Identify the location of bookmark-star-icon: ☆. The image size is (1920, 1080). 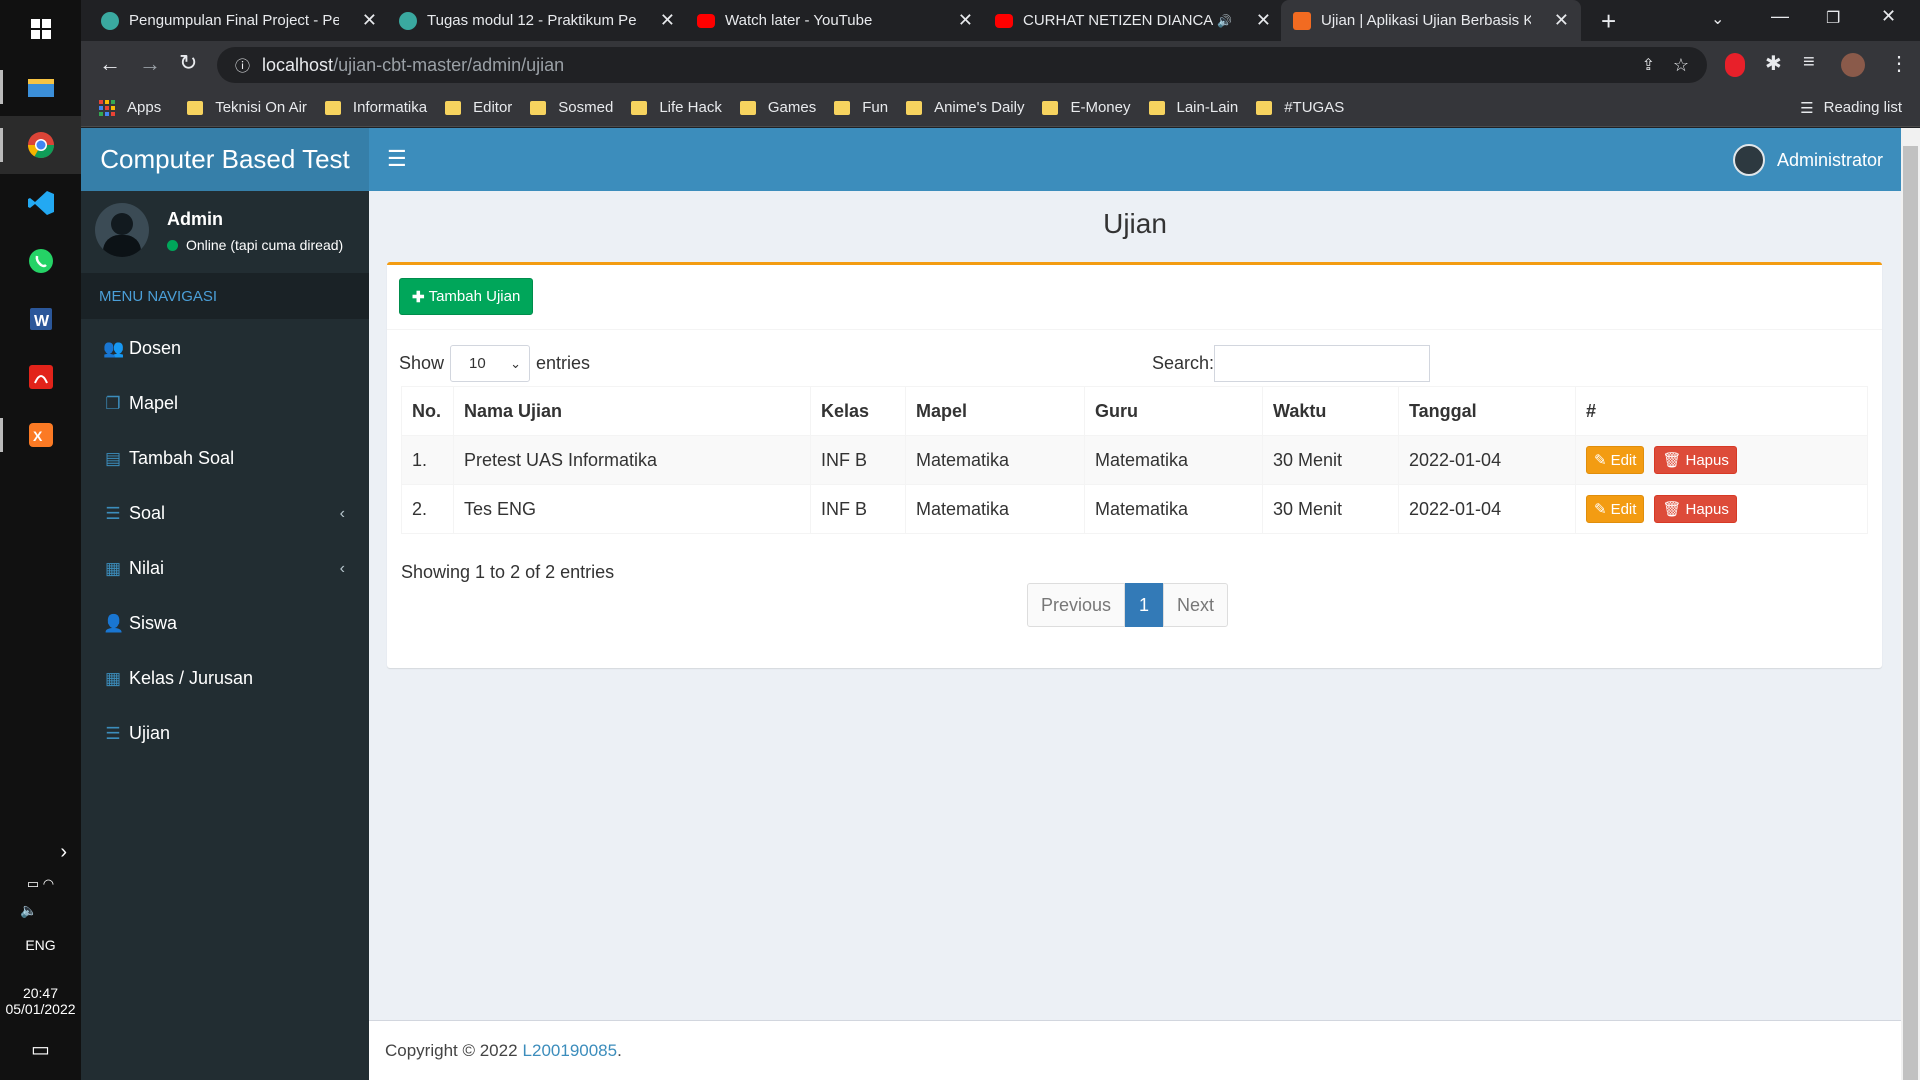
(1681, 65).